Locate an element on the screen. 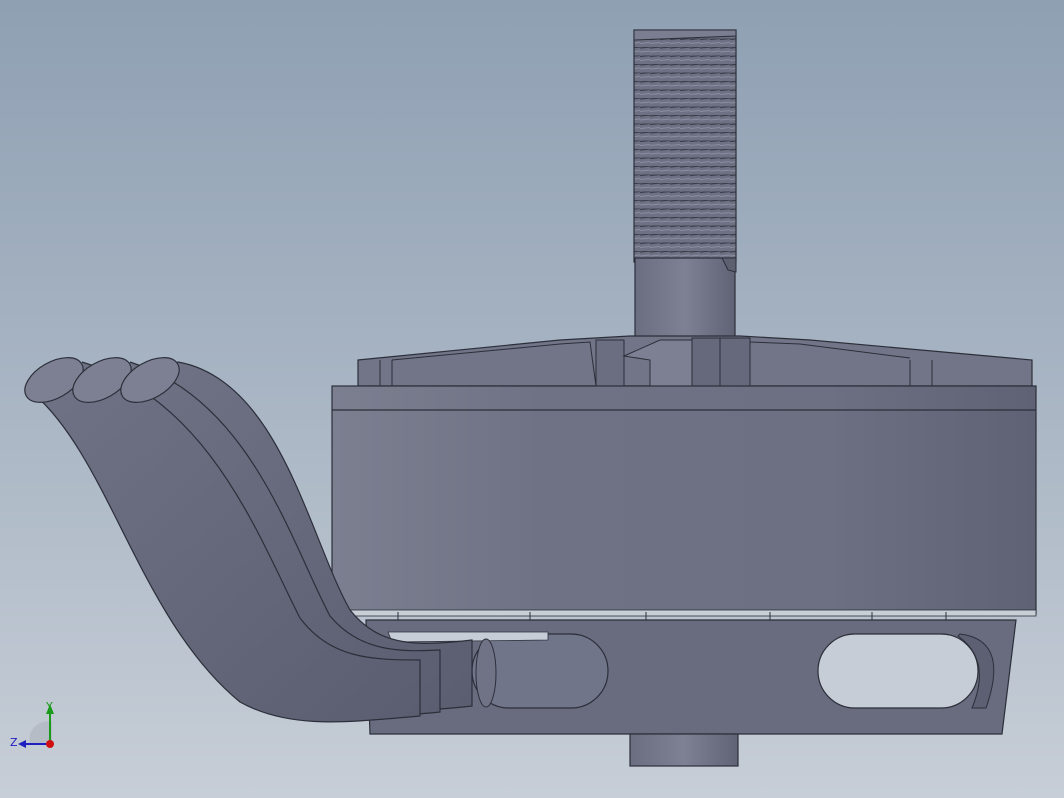 The image size is (1064, 798). origin-dot-icon is located at coordinates (50, 744).